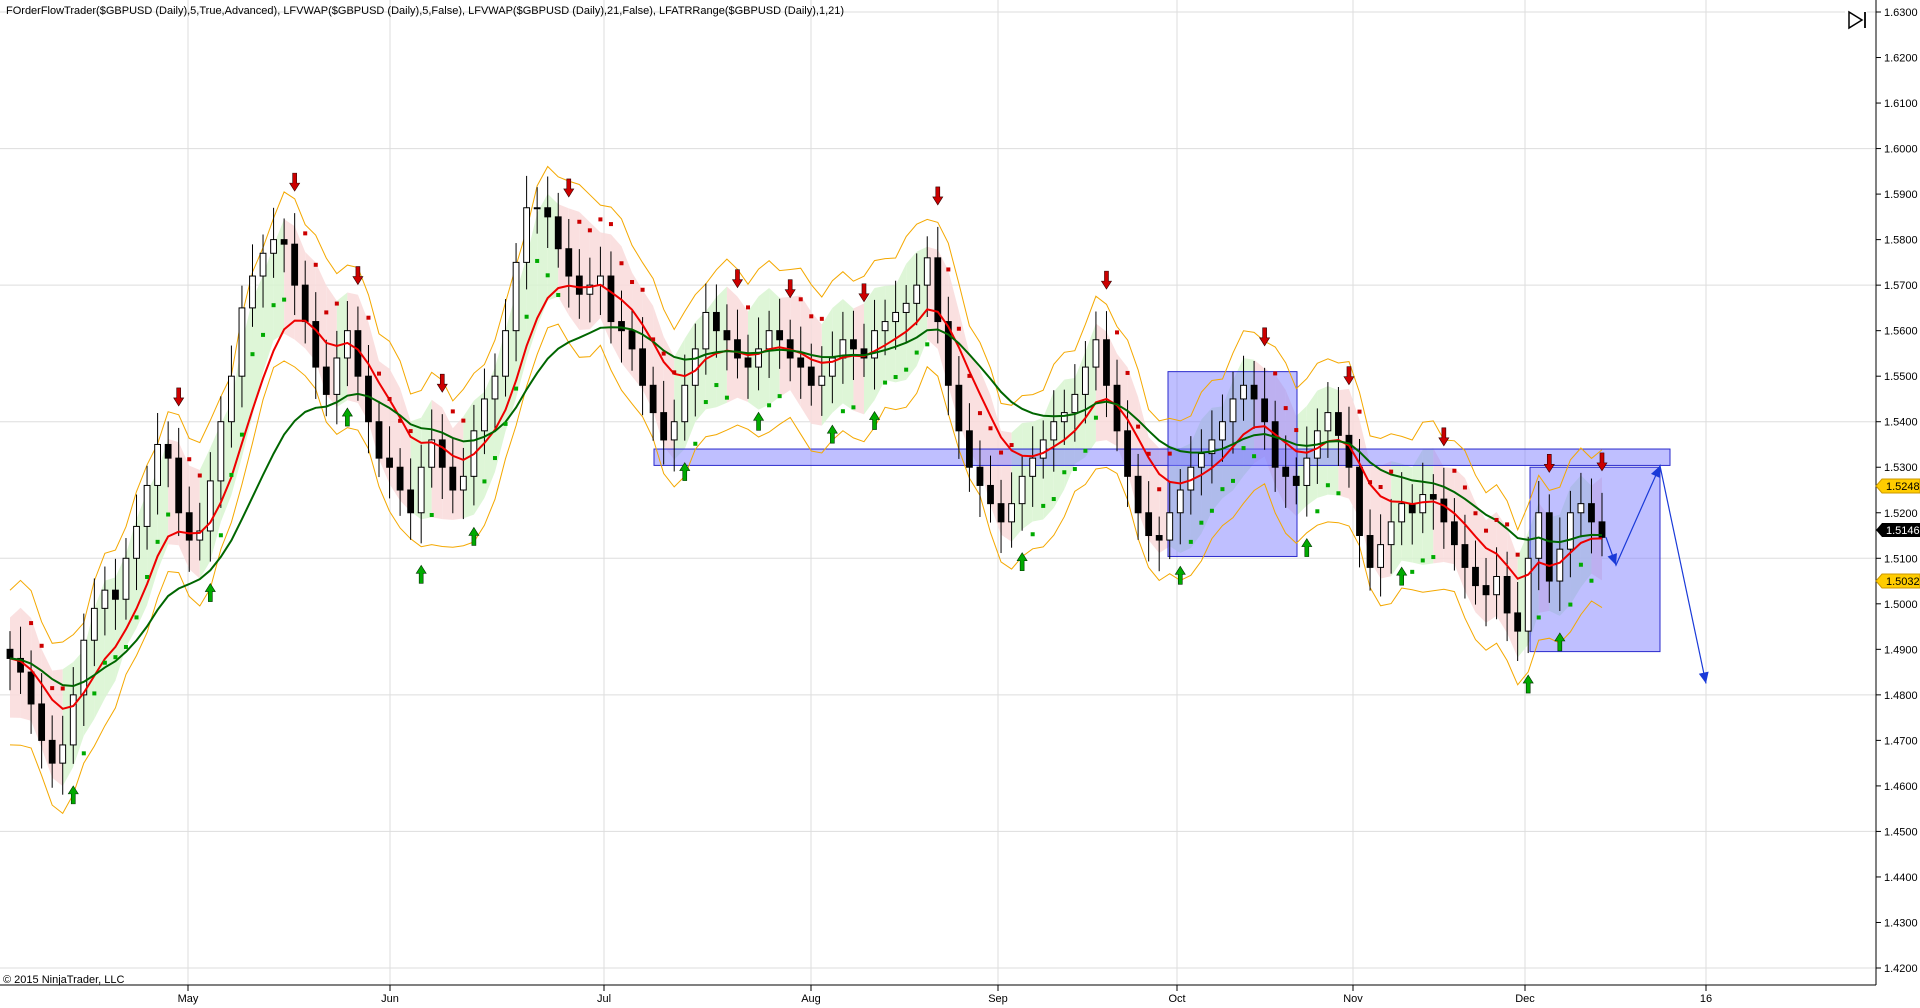  Describe the element at coordinates (1856, 20) in the screenshot. I see `collapse-panel-icon` at that location.